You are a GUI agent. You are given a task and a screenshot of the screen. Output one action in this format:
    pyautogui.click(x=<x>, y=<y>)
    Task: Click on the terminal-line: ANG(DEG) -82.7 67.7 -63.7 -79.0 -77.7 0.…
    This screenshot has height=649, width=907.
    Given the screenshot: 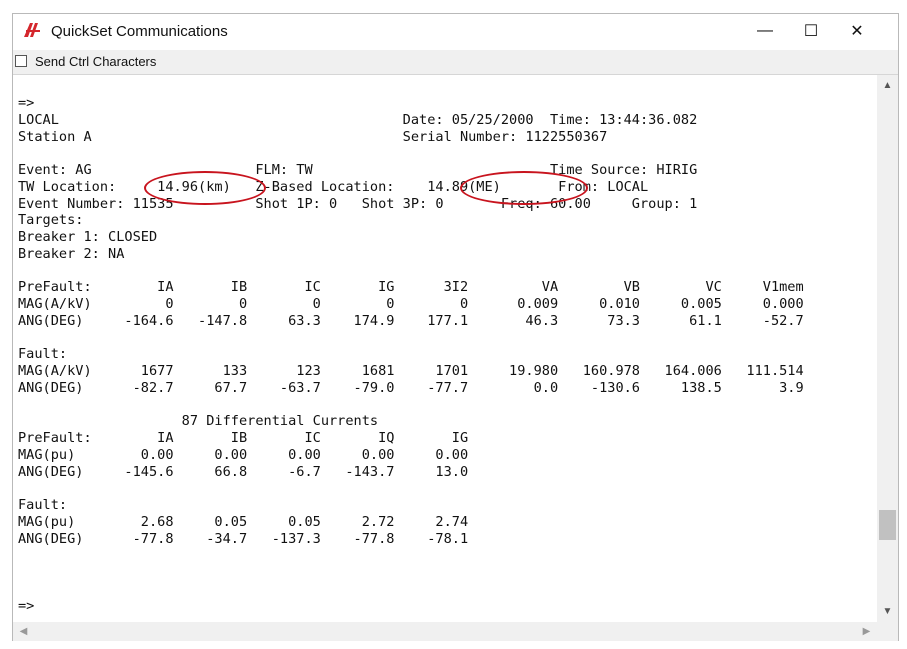 What is the action you would take?
    pyautogui.click(x=411, y=387)
    